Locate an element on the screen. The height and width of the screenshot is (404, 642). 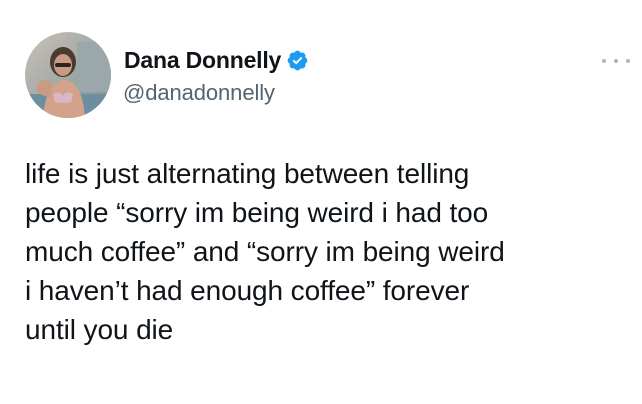
avatar is located at coordinates (68, 75).